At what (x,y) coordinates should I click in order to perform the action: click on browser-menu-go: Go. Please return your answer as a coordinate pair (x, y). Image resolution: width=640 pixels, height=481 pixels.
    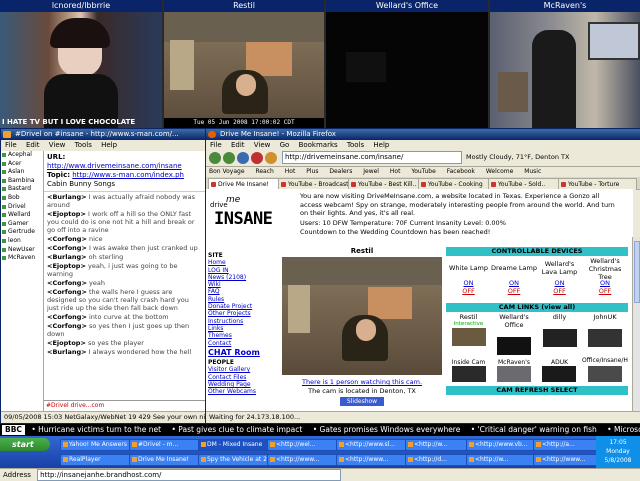
    Looking at the image, I should click on (285, 145).